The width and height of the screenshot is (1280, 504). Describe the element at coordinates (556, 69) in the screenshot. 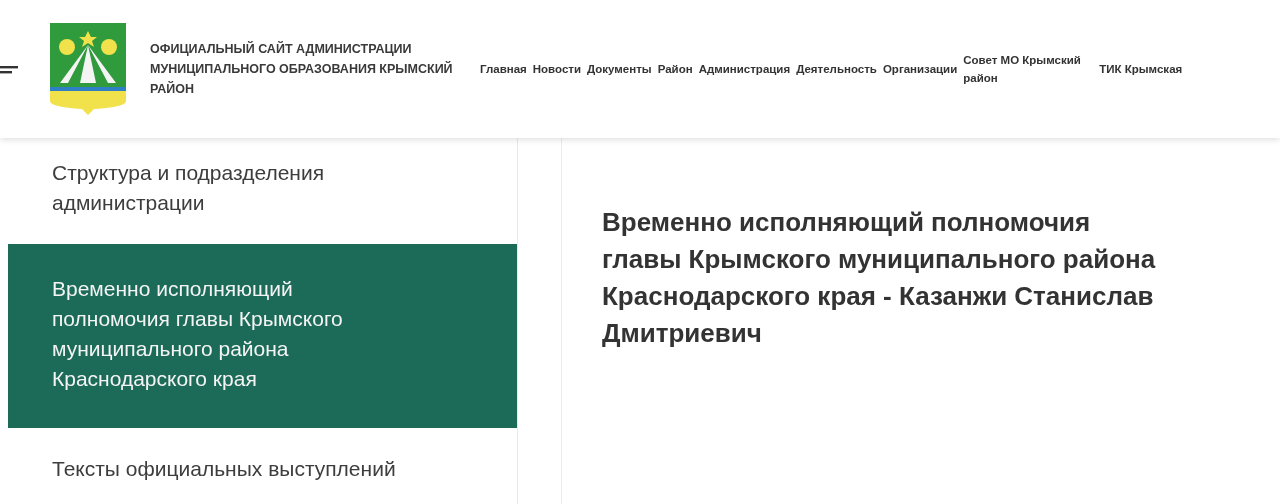

I see `nav-link: Новости` at that location.